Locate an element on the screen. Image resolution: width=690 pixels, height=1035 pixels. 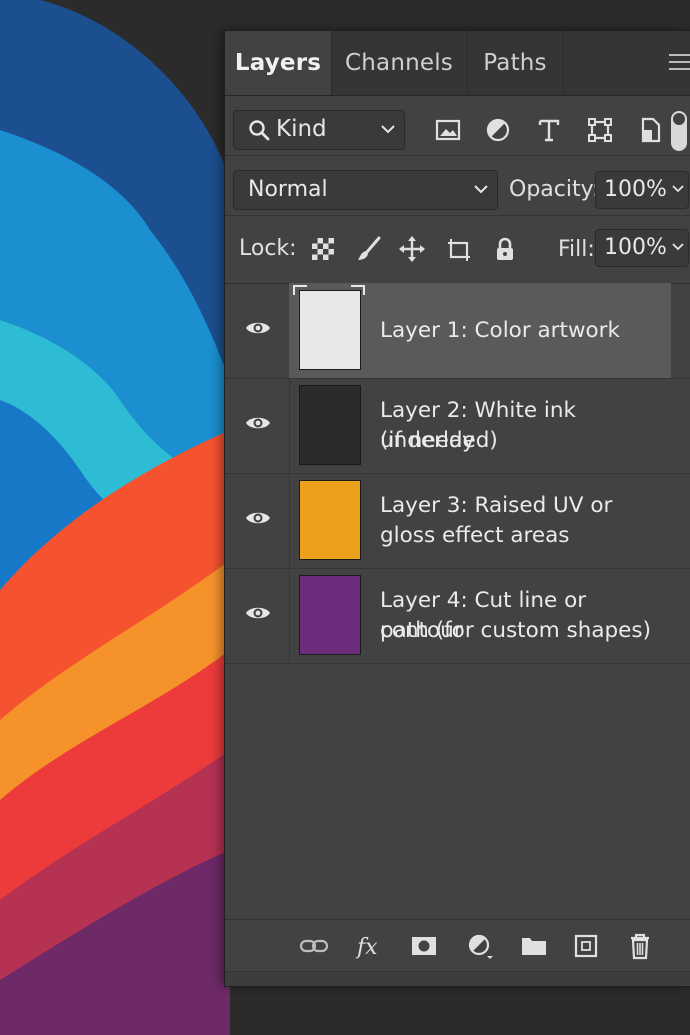
layer-name: Layer 3: Raised UV or is located at coordinates (496, 505).